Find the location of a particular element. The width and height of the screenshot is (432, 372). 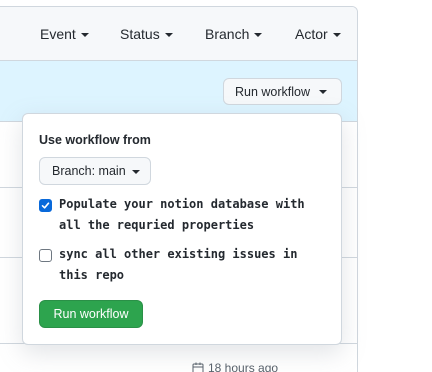

populate-database-checkbox is located at coordinates (45, 205).